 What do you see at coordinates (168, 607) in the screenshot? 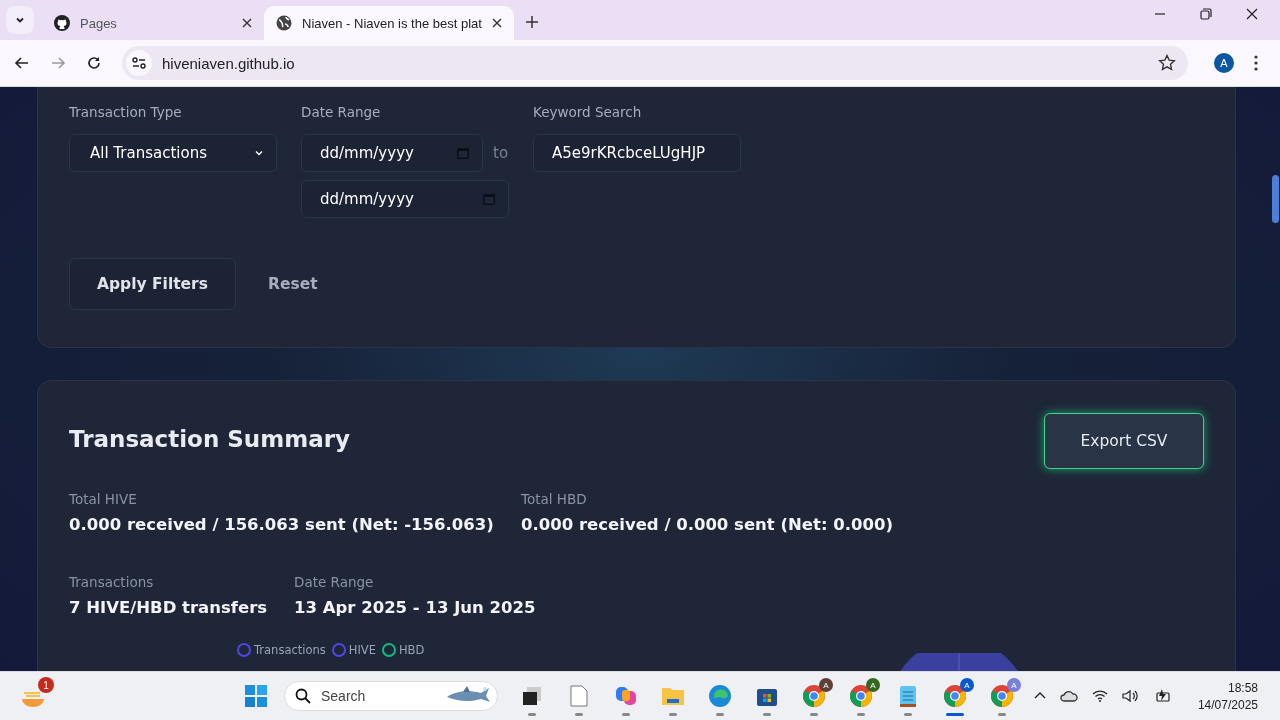
I see `stat-value: 7 HIVE/HBD transfers` at bounding box center [168, 607].